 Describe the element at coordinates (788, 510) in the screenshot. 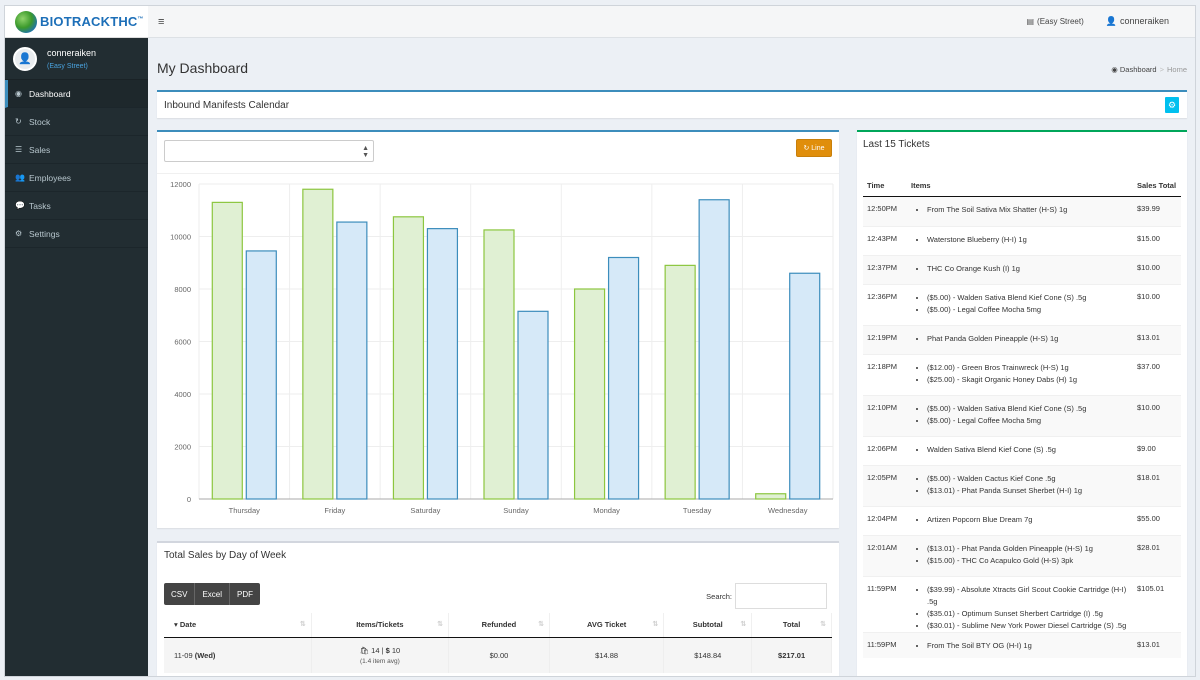

I see `x-tick-label: Wednesday` at that location.